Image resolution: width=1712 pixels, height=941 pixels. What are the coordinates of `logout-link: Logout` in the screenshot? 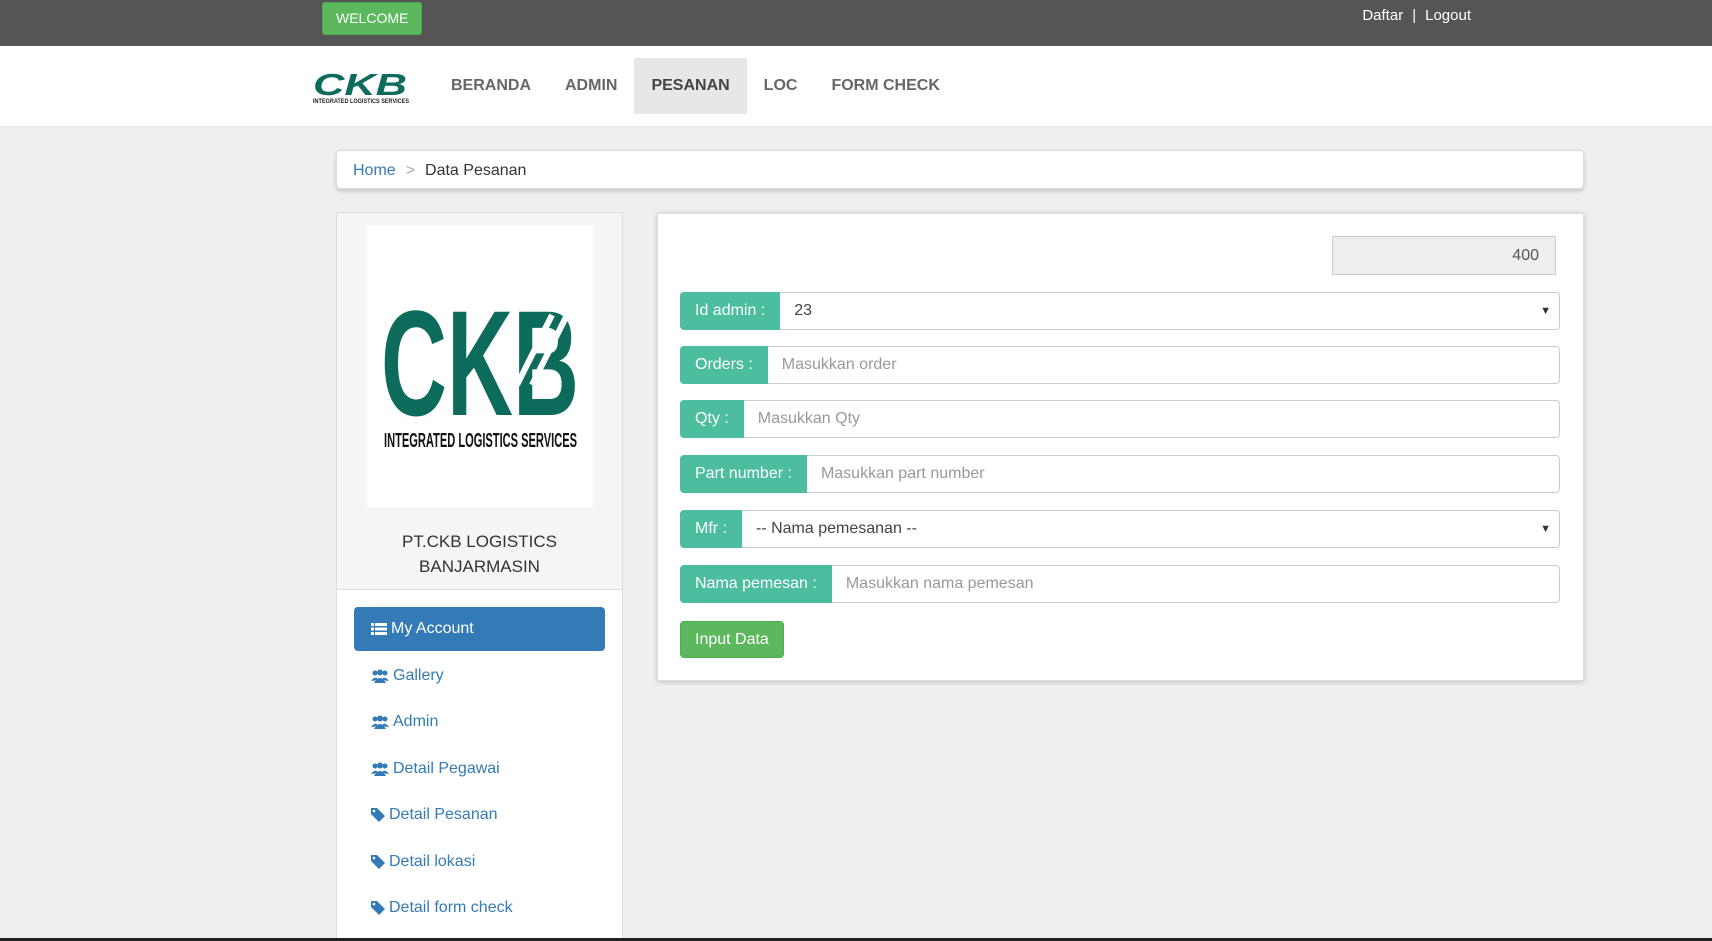 It's located at (1448, 15).